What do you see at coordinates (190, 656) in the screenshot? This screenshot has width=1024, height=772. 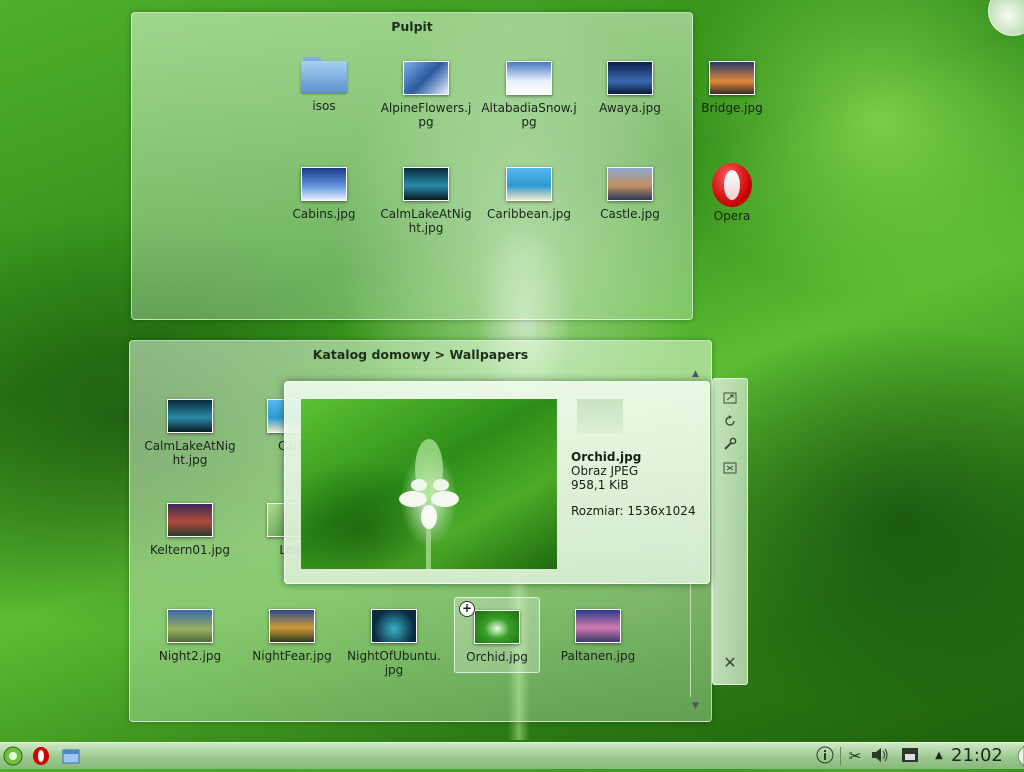 I see `item-label: Night2.jpg` at bounding box center [190, 656].